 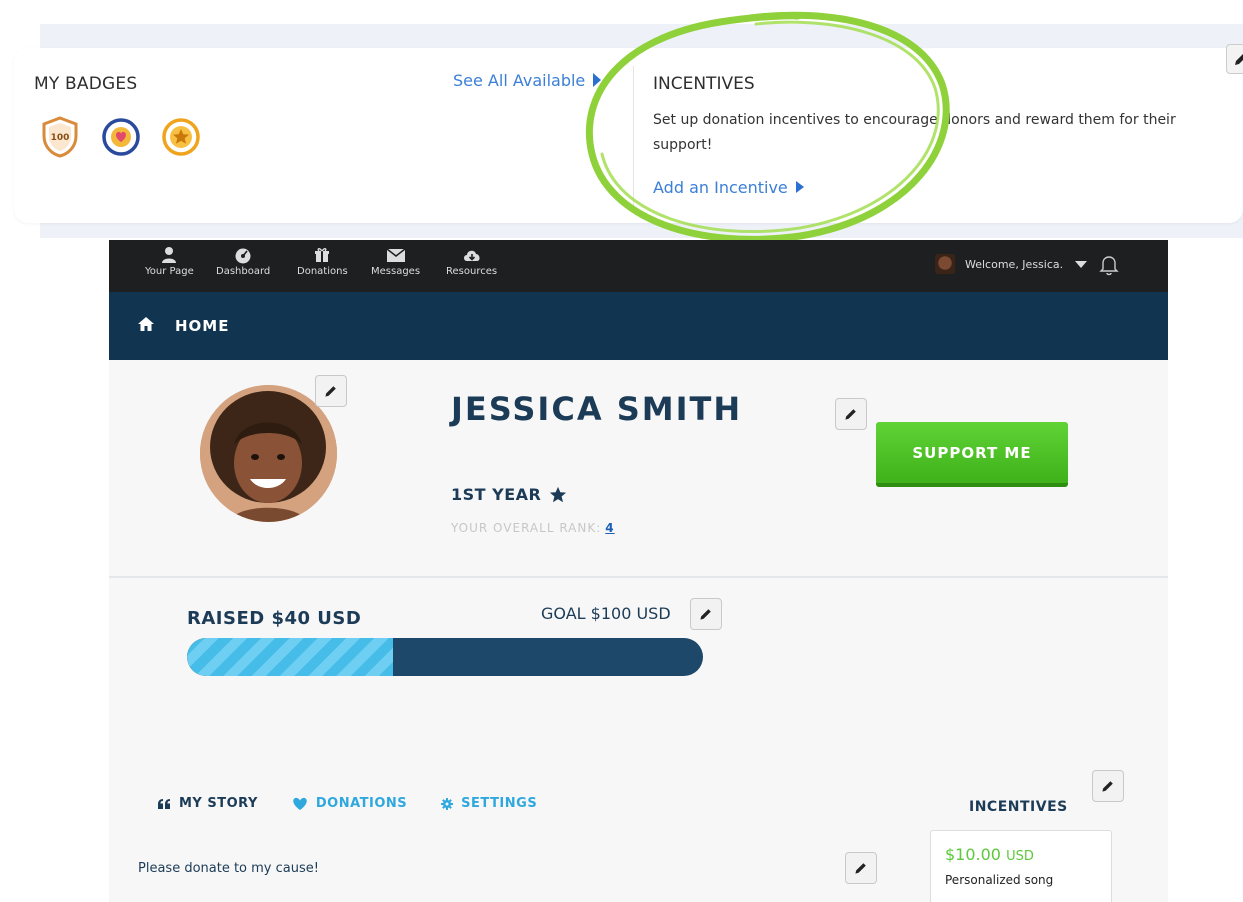 I want to click on envelope-icon, so click(x=395, y=255).